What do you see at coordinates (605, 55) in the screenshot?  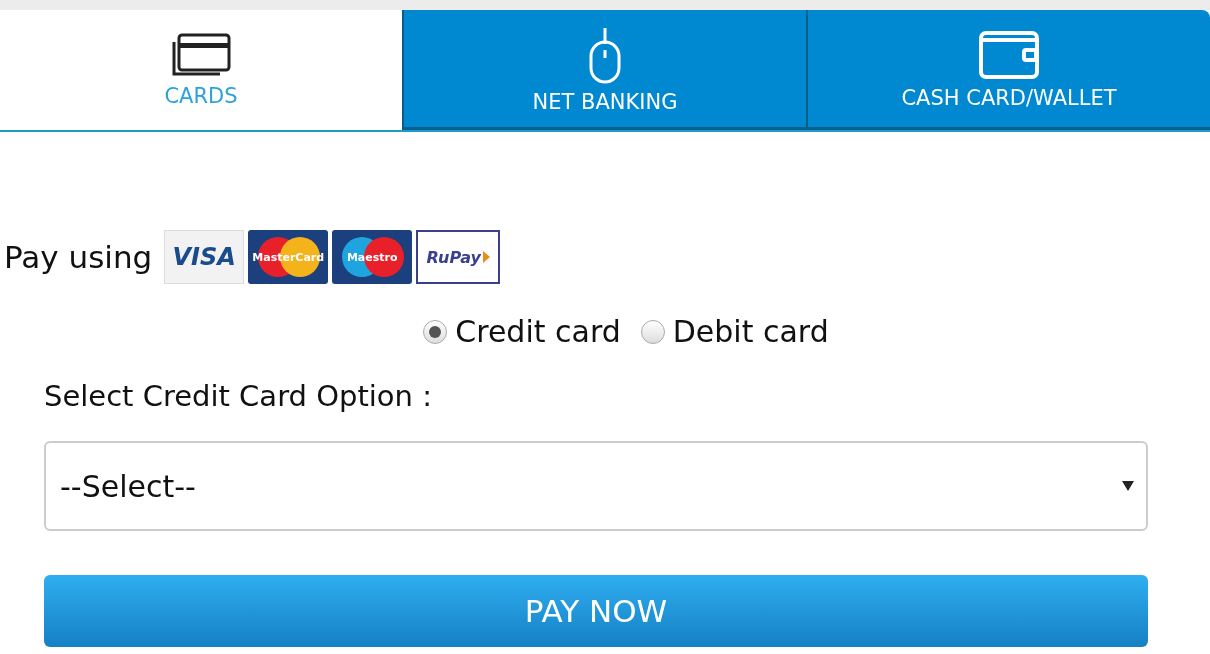 I see `mouse-icon` at bounding box center [605, 55].